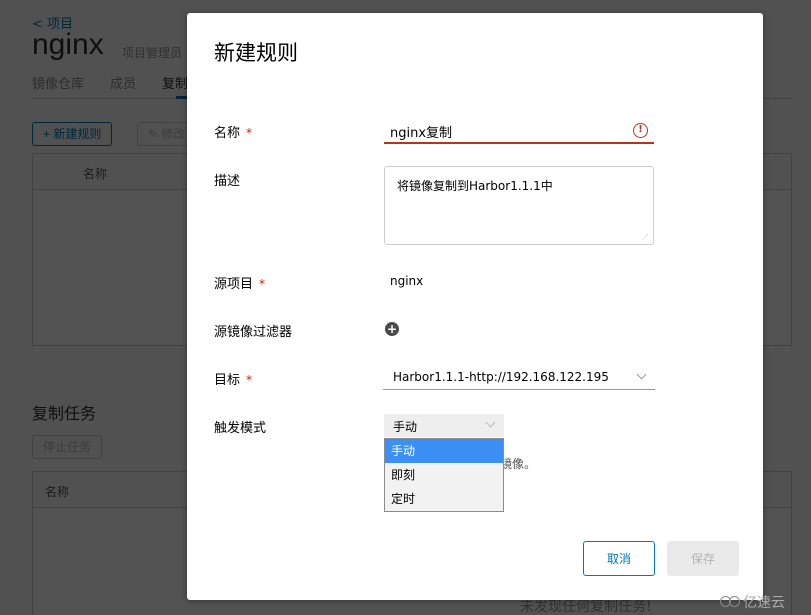  I want to click on watermark: 亿速云, so click(752, 602).